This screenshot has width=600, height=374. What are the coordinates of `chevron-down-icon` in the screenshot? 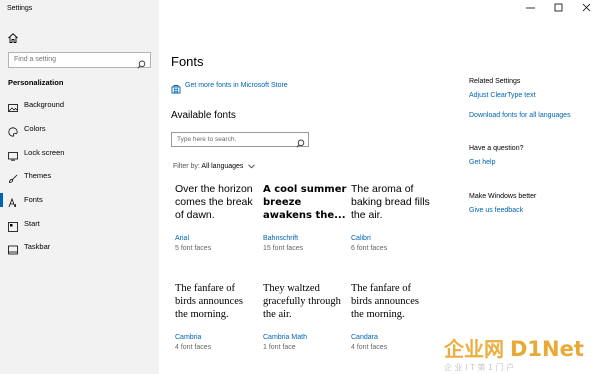 It's located at (252, 166).